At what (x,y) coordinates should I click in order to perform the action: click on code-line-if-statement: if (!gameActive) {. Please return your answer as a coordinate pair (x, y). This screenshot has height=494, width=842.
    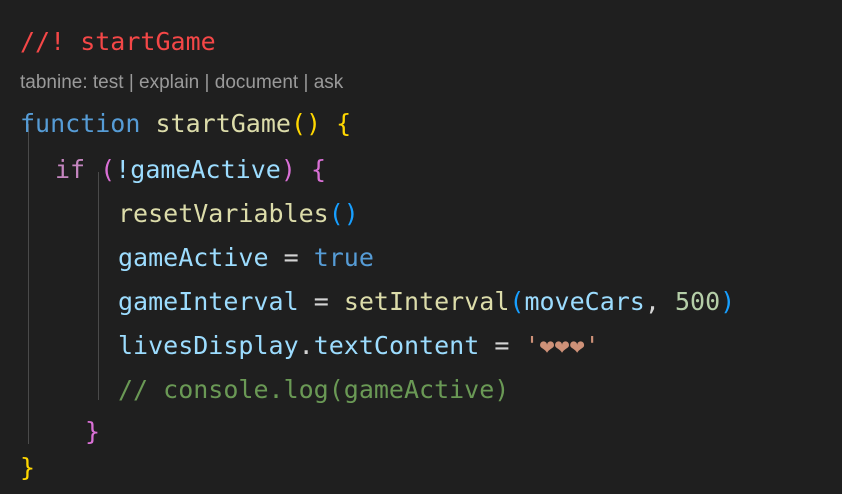
    Looking at the image, I should click on (190, 170).